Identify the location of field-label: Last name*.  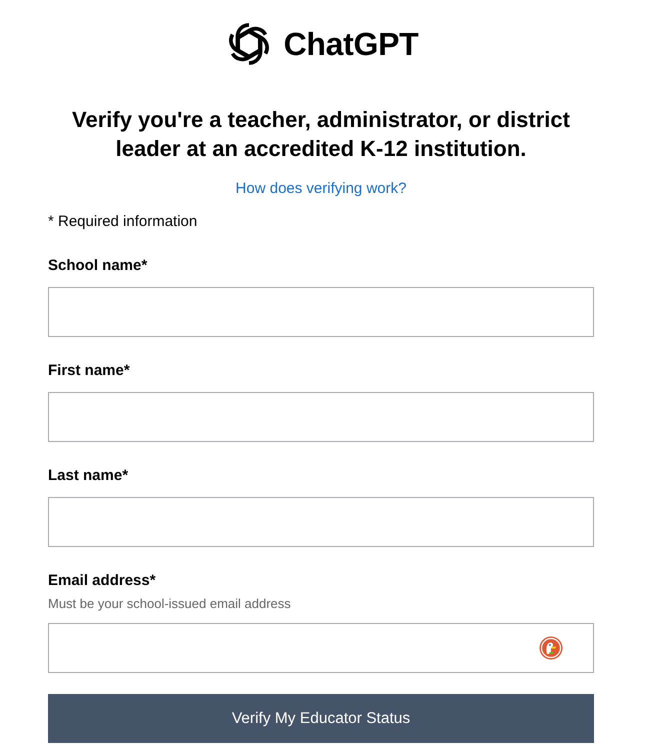
(88, 476).